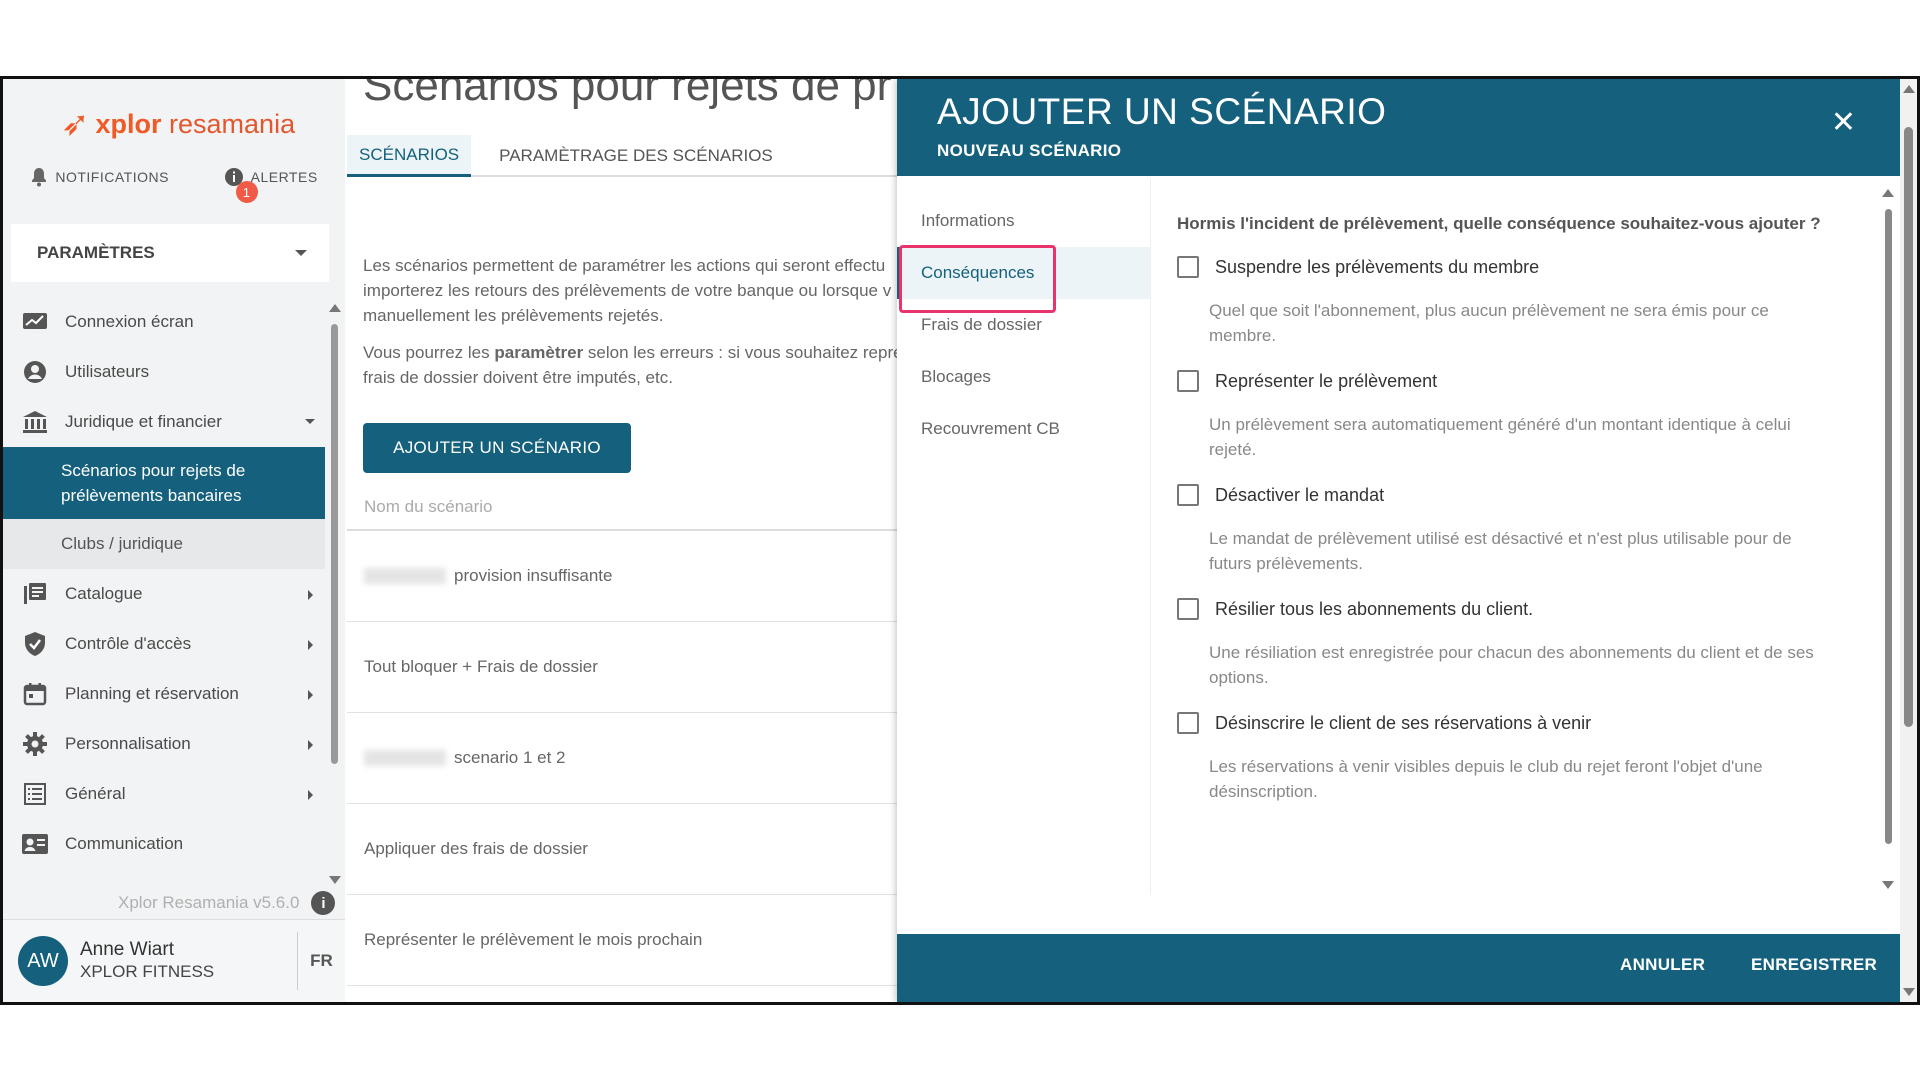  Describe the element at coordinates (127, 949) in the screenshot. I see `user-name: Anne Wiart` at that location.